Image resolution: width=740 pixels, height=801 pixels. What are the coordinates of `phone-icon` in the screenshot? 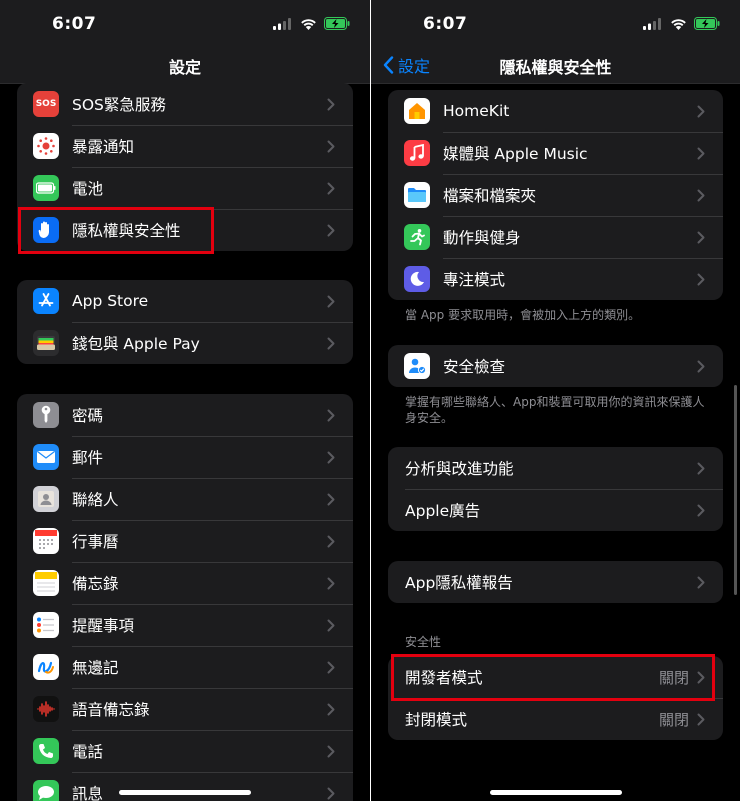 It's located at (46, 751).